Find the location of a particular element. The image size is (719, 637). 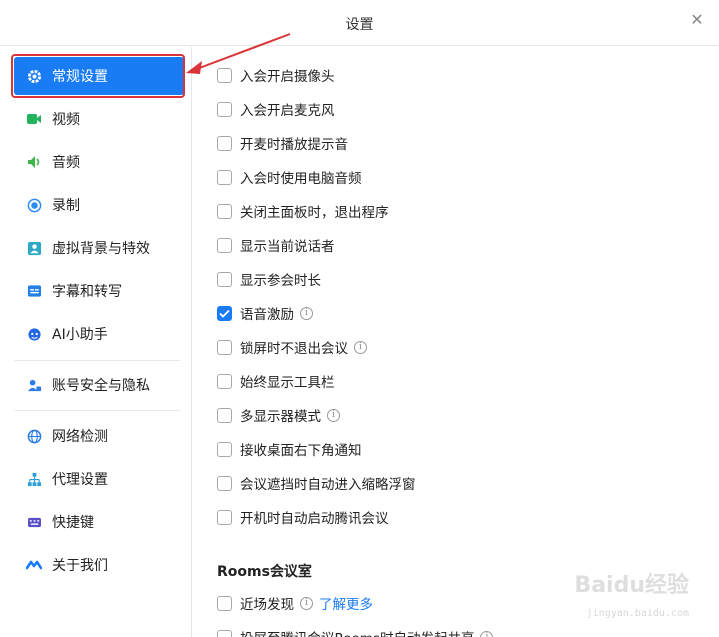

option-label: 会议遮挡时自动进入缩略浮窗 is located at coordinates (328, 485).